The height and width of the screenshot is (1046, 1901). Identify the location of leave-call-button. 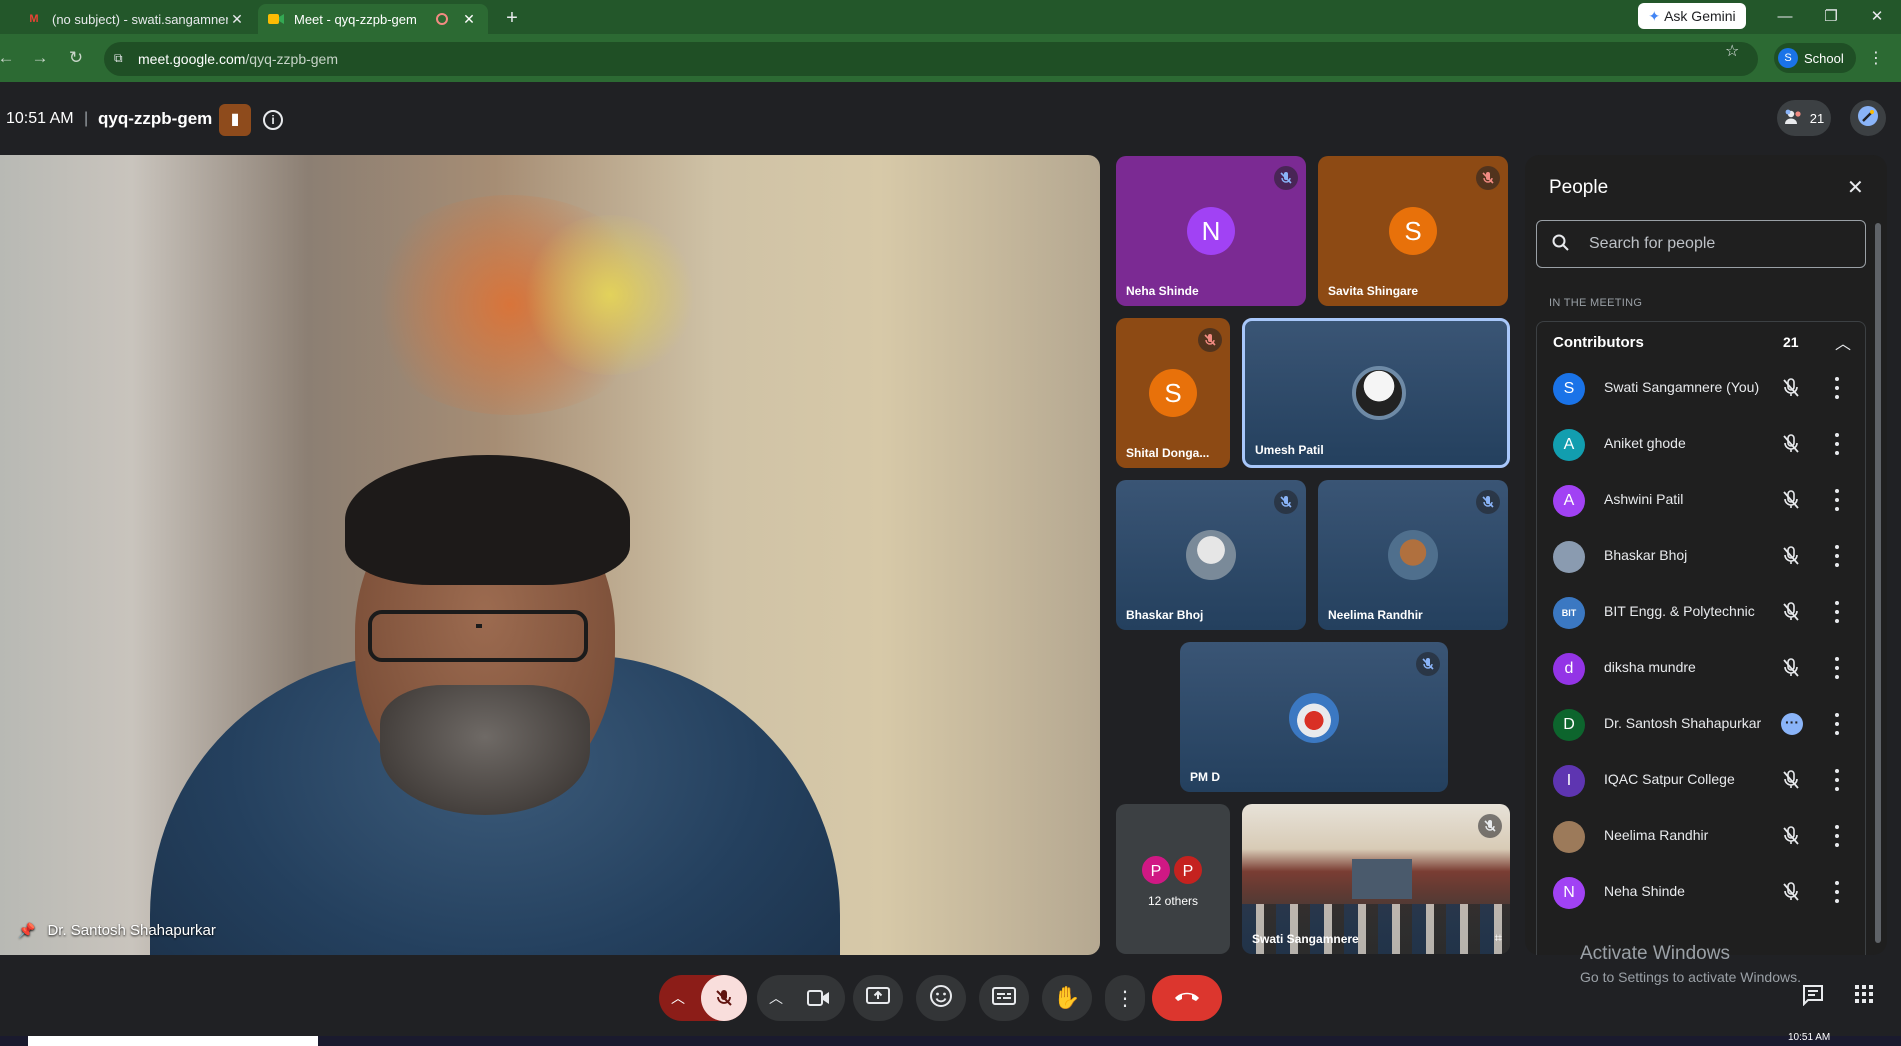
(1187, 998).